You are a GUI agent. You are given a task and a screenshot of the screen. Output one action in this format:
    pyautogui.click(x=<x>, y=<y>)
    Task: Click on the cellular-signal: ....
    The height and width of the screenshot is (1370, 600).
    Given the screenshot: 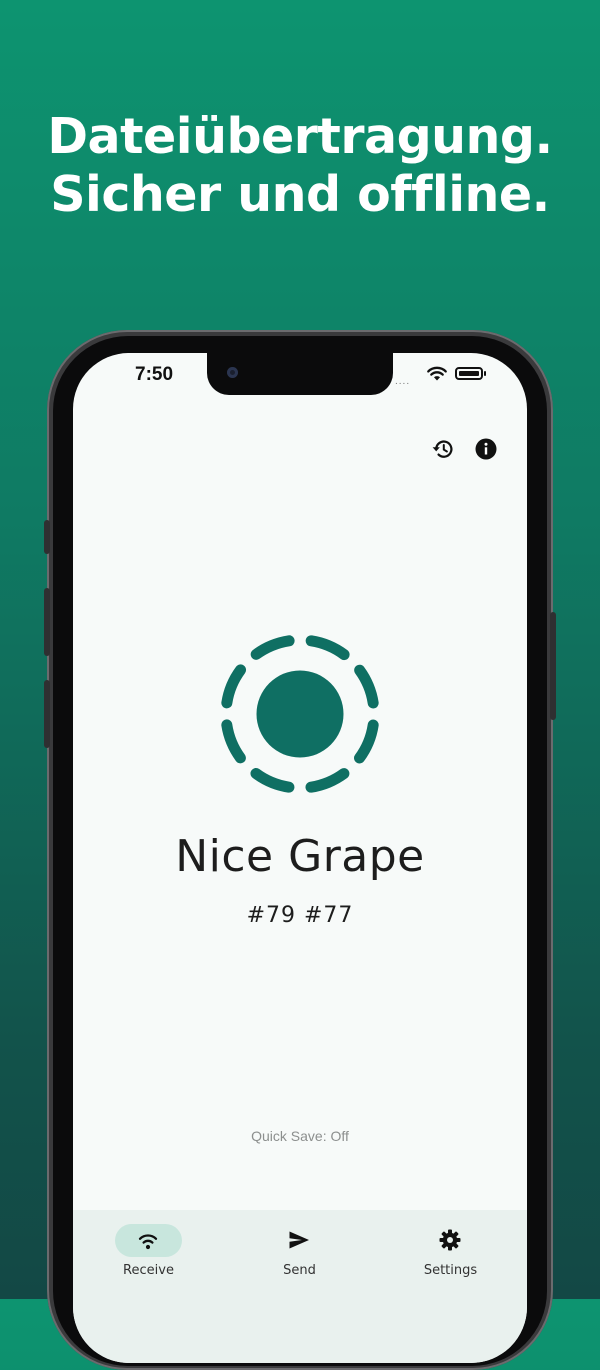 What is the action you would take?
    pyautogui.click(x=403, y=381)
    